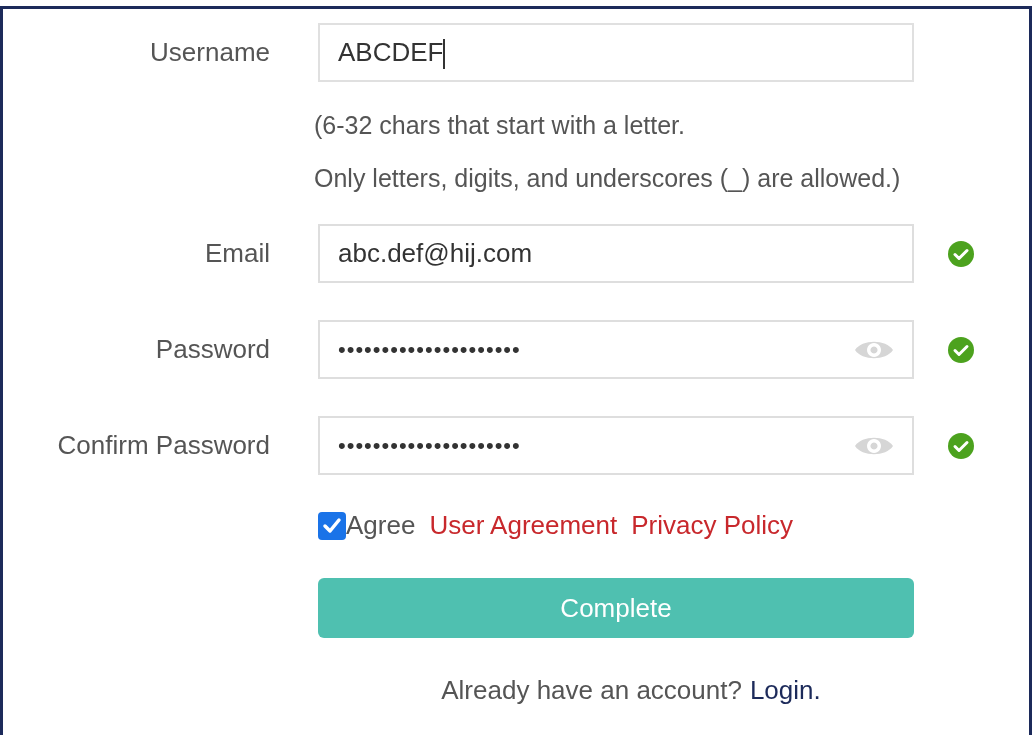 This screenshot has width=1032, height=735. I want to click on field-label: Confirm Password, so click(163, 445).